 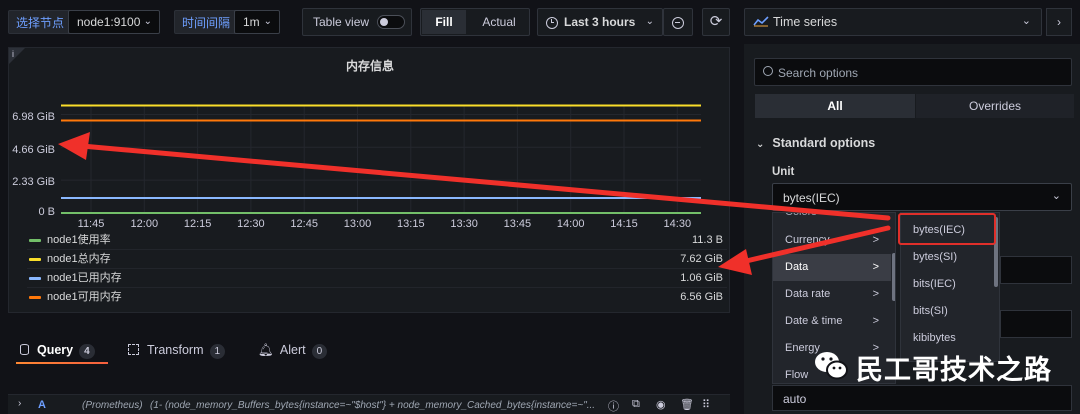 I want to click on table-view-label: Table view, so click(x=341, y=22).